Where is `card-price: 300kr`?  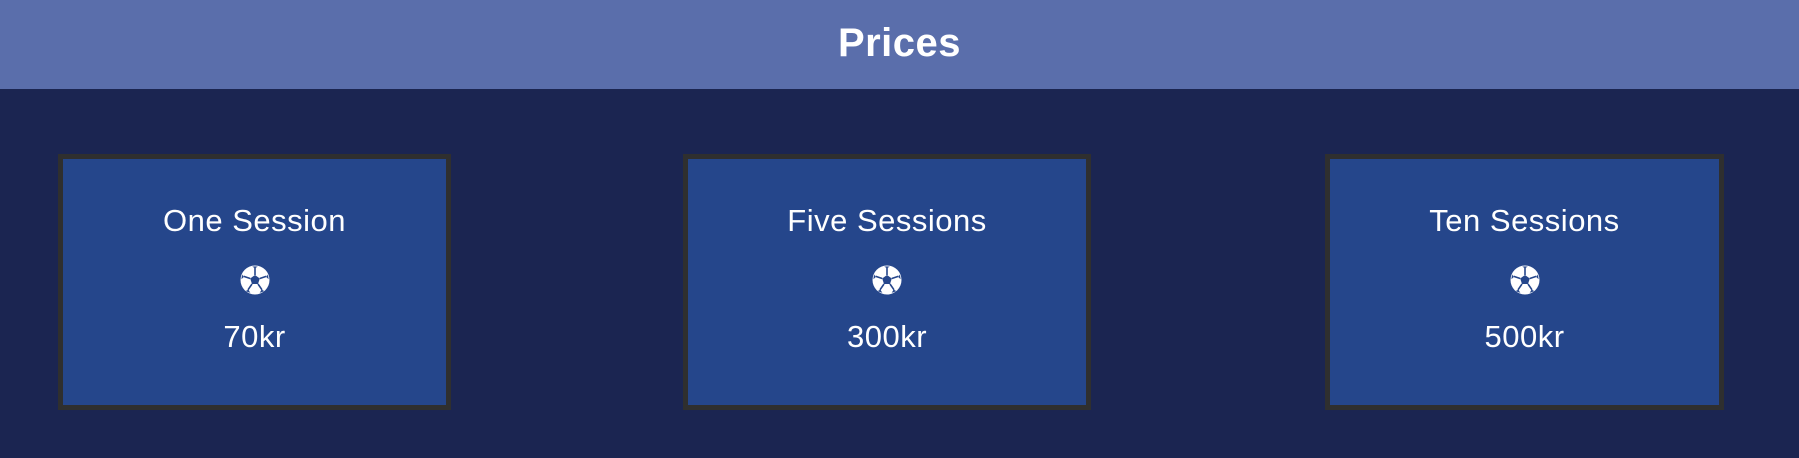 card-price: 300kr is located at coordinates (887, 336).